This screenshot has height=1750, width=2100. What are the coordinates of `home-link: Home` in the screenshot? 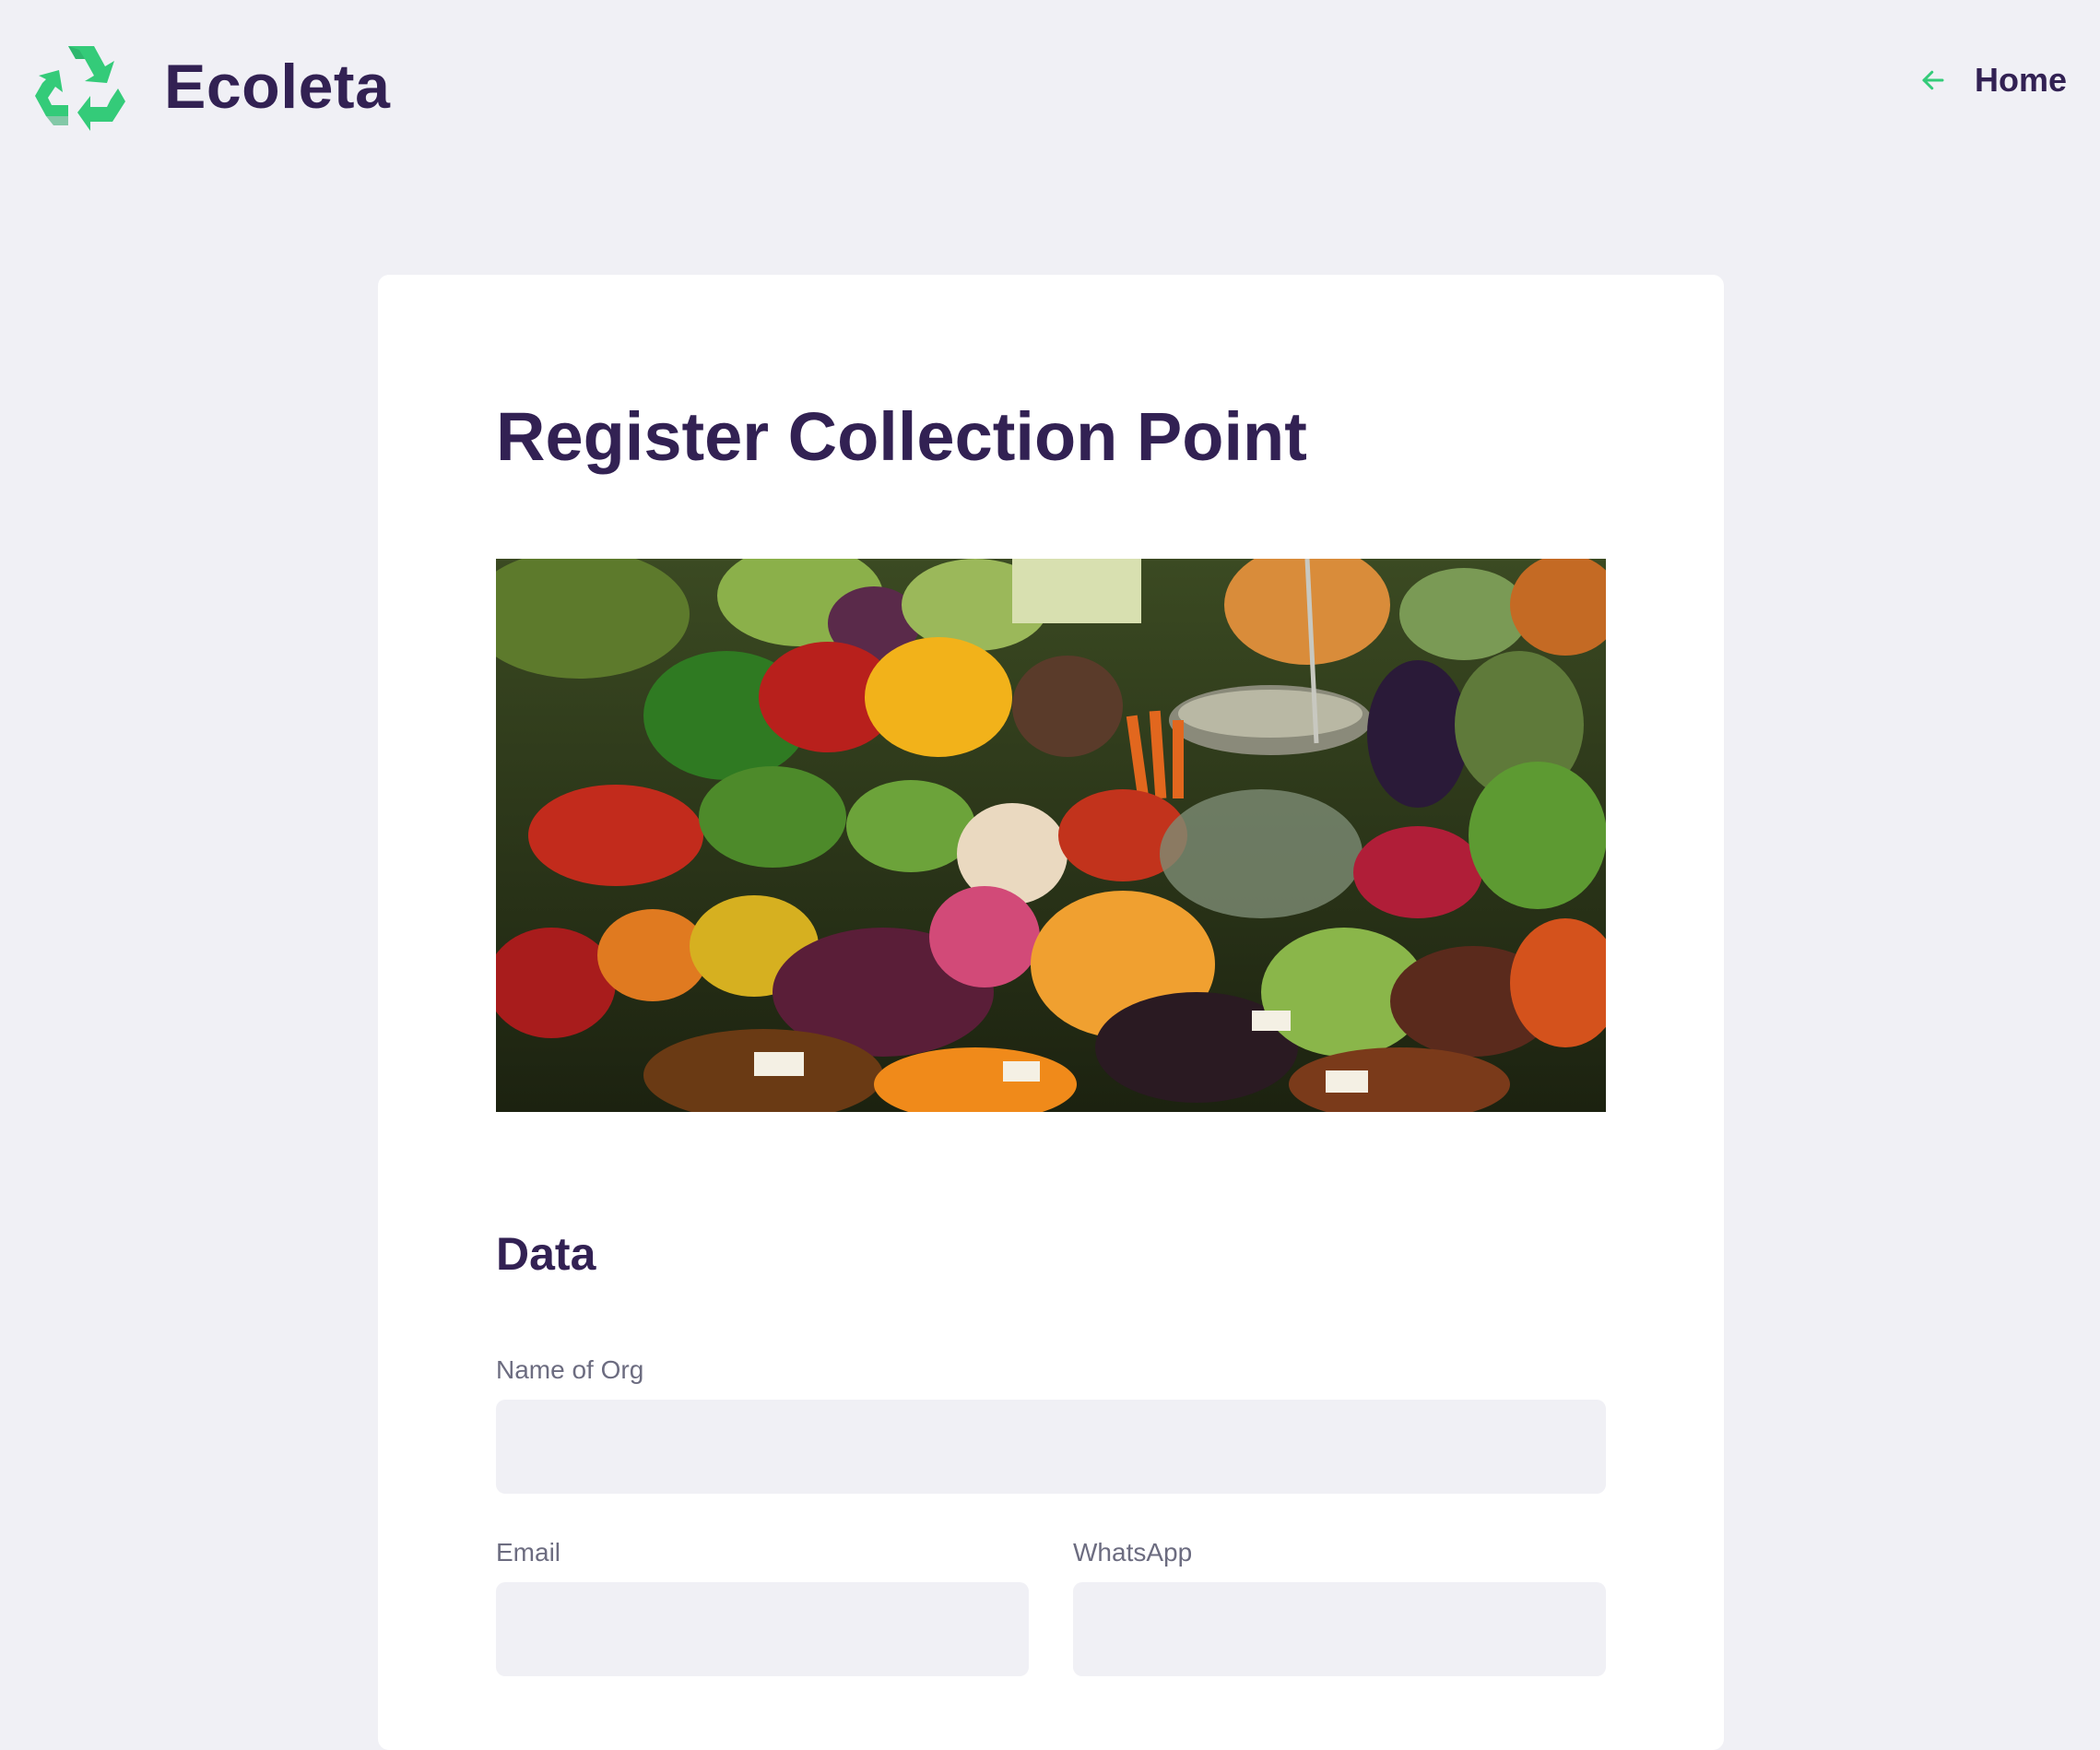 It's located at (1993, 80).